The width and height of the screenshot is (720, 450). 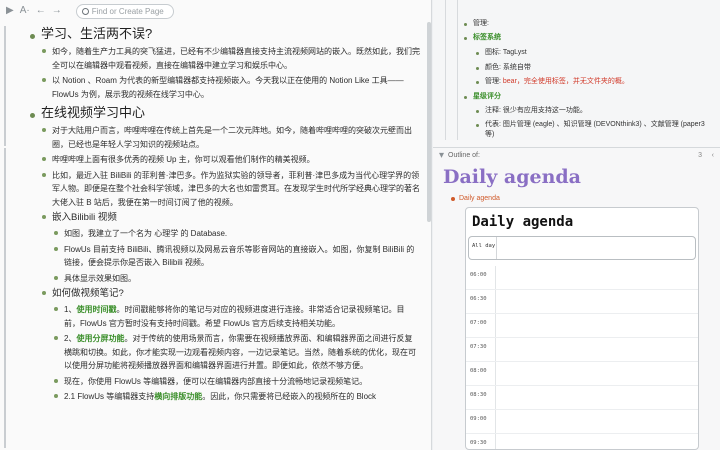 What do you see at coordinates (582, 278) in the screenshot?
I see `time-slot: 06:00` at bounding box center [582, 278].